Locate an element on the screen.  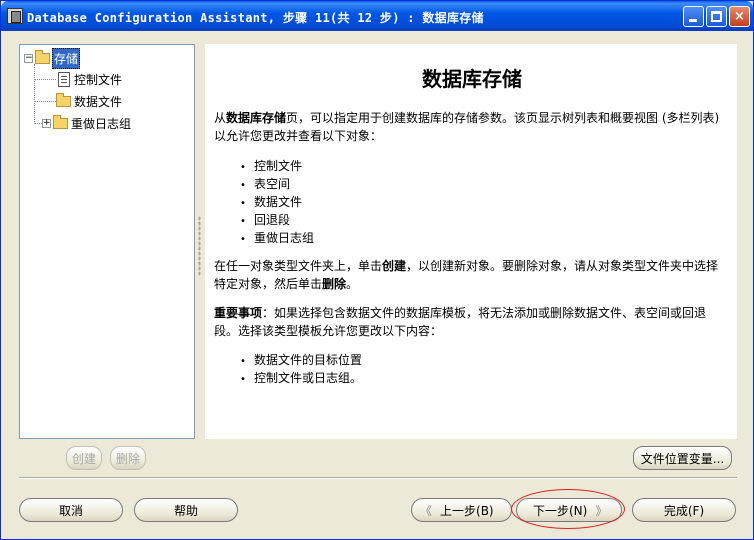
intro-text: 从 is located at coordinates (220, 118).